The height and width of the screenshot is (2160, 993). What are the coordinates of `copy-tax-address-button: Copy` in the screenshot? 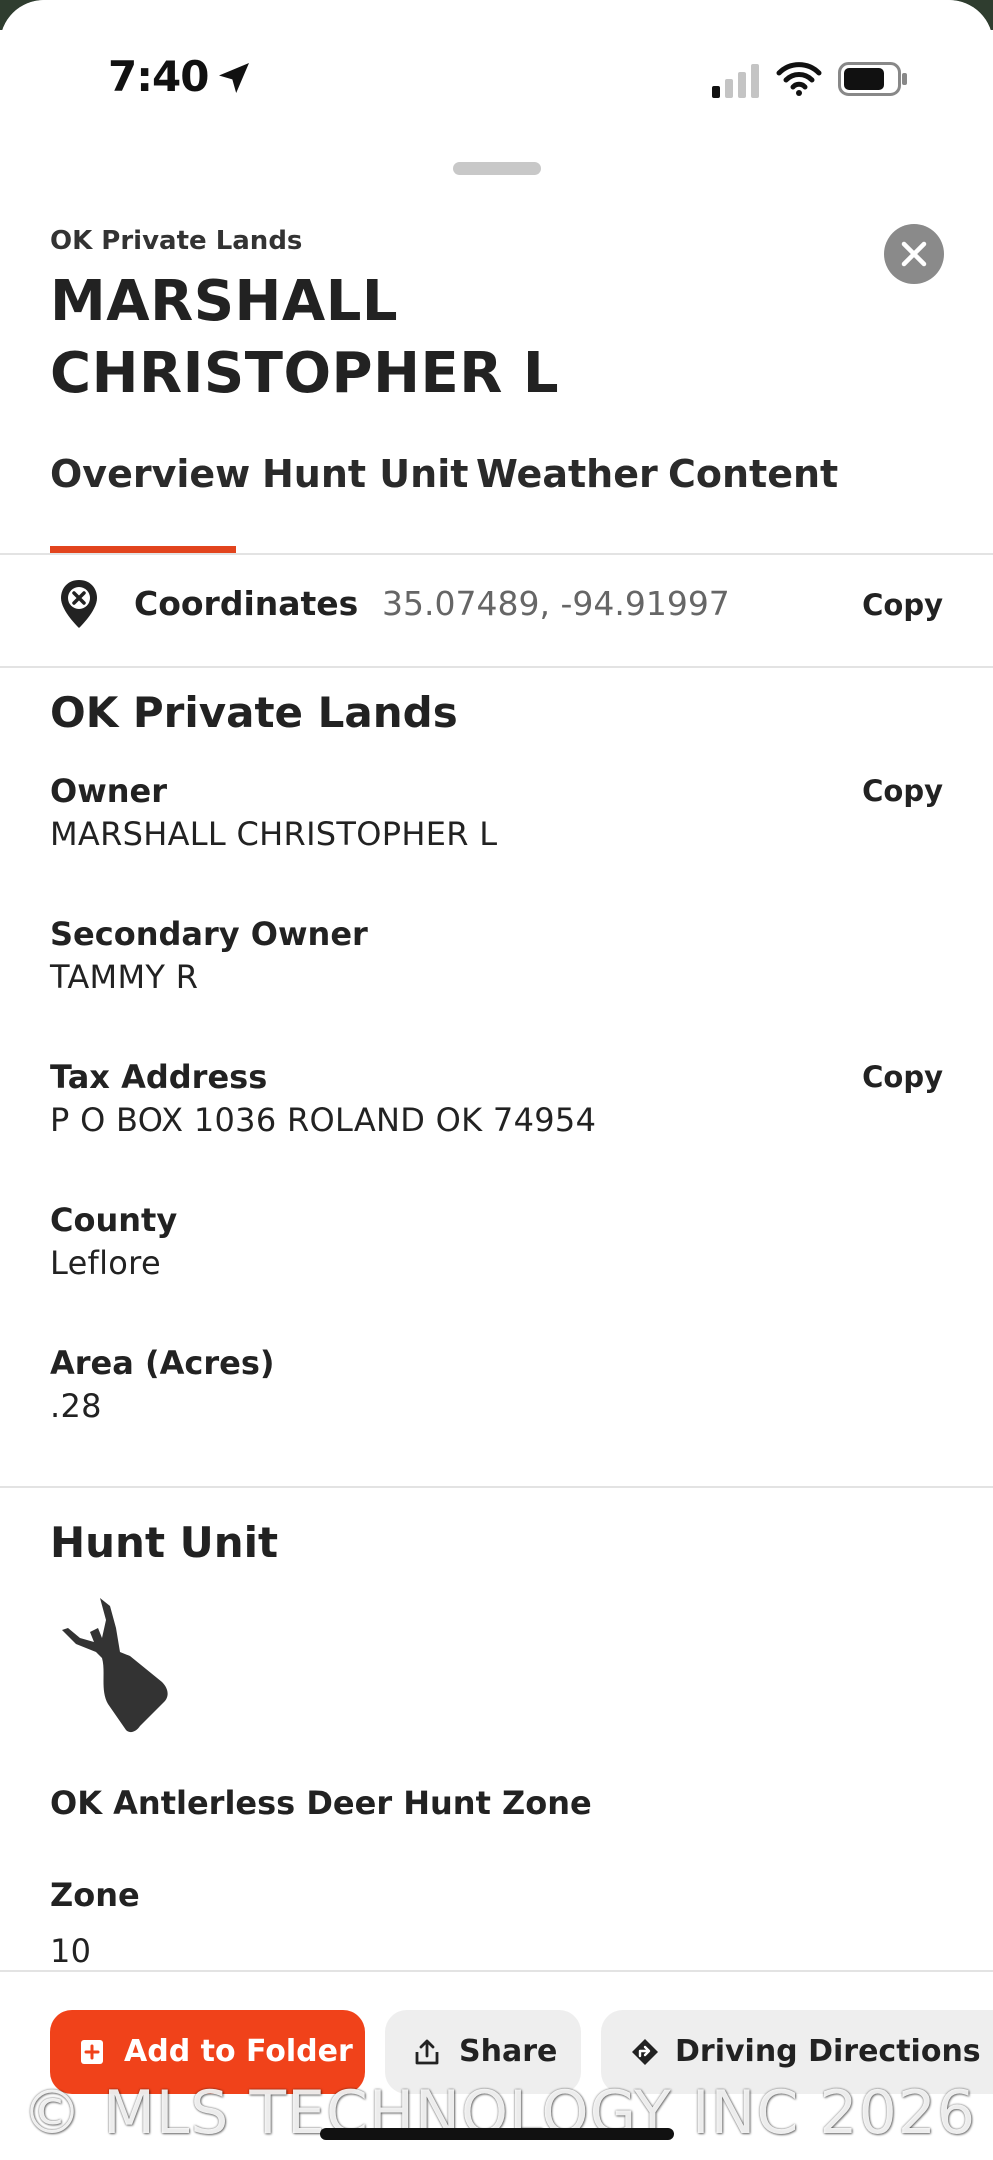 It's located at (902, 1077).